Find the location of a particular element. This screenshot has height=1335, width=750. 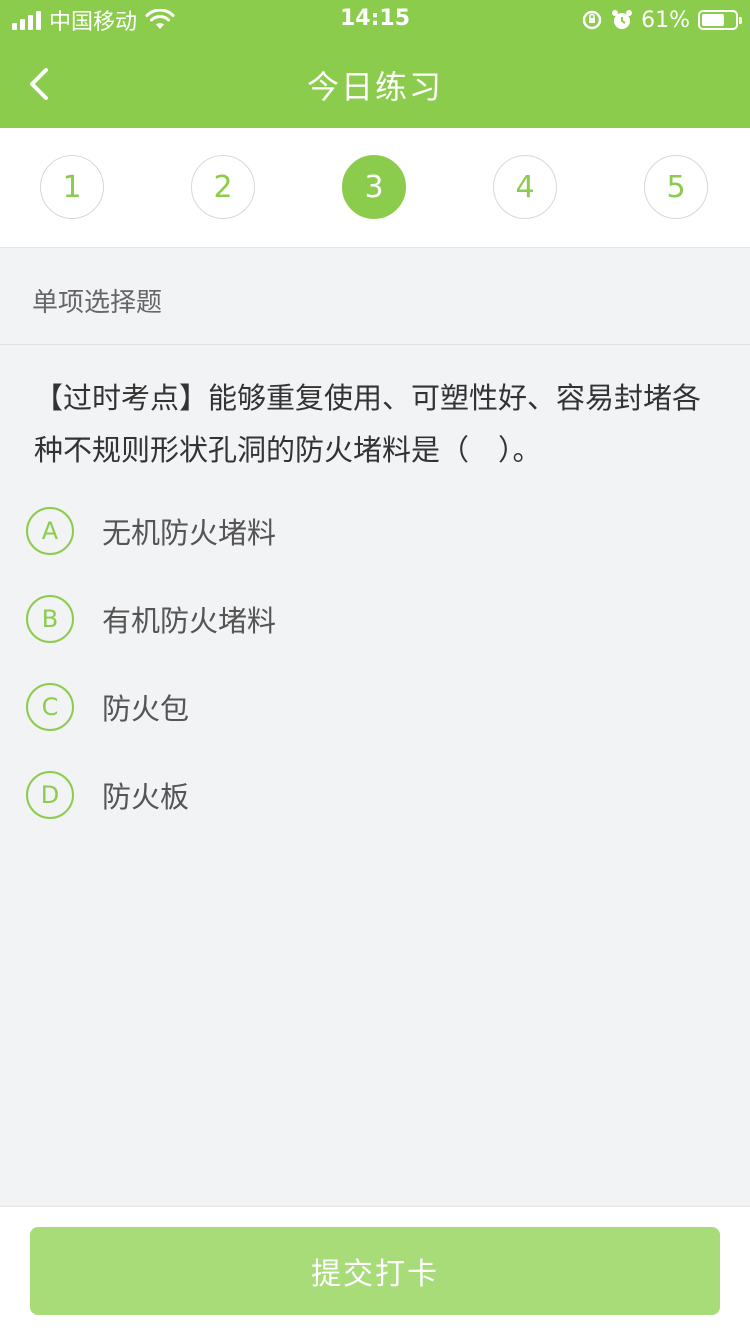

option-d-letter: D is located at coordinates (50, 795).